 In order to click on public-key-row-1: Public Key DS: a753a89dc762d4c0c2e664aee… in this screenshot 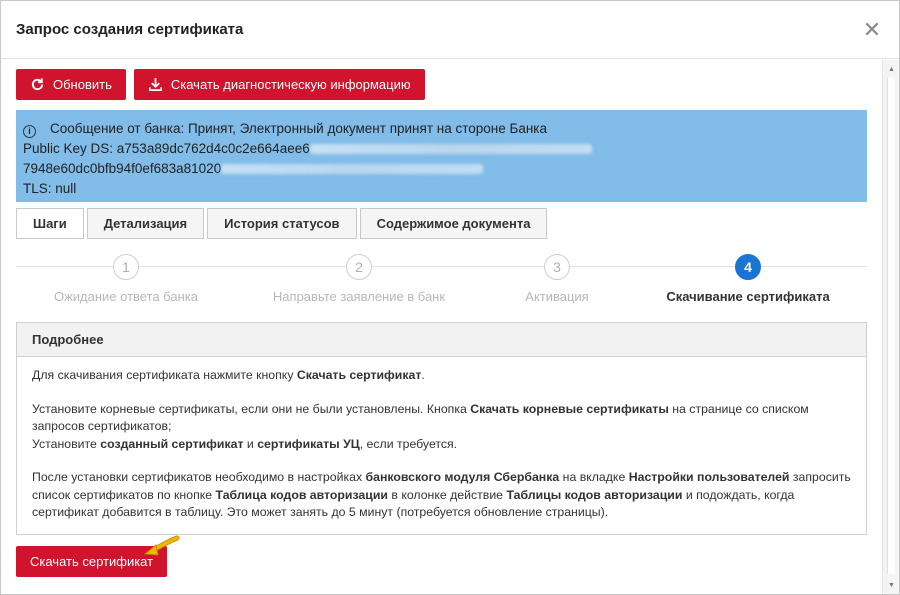, I will do `click(441, 149)`.